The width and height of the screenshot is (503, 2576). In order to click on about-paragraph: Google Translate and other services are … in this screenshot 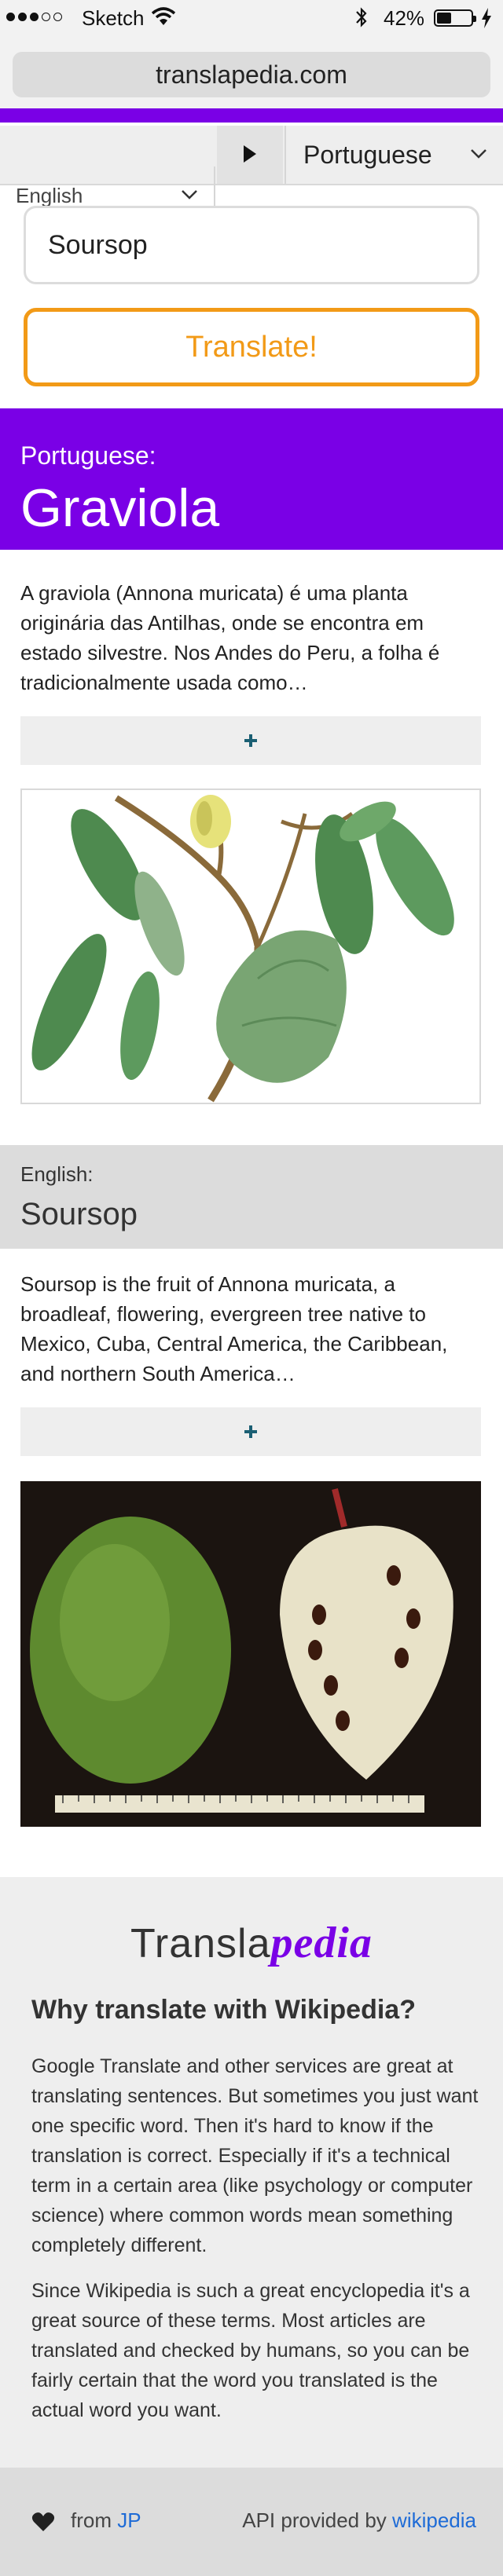, I will do `click(255, 2155)`.